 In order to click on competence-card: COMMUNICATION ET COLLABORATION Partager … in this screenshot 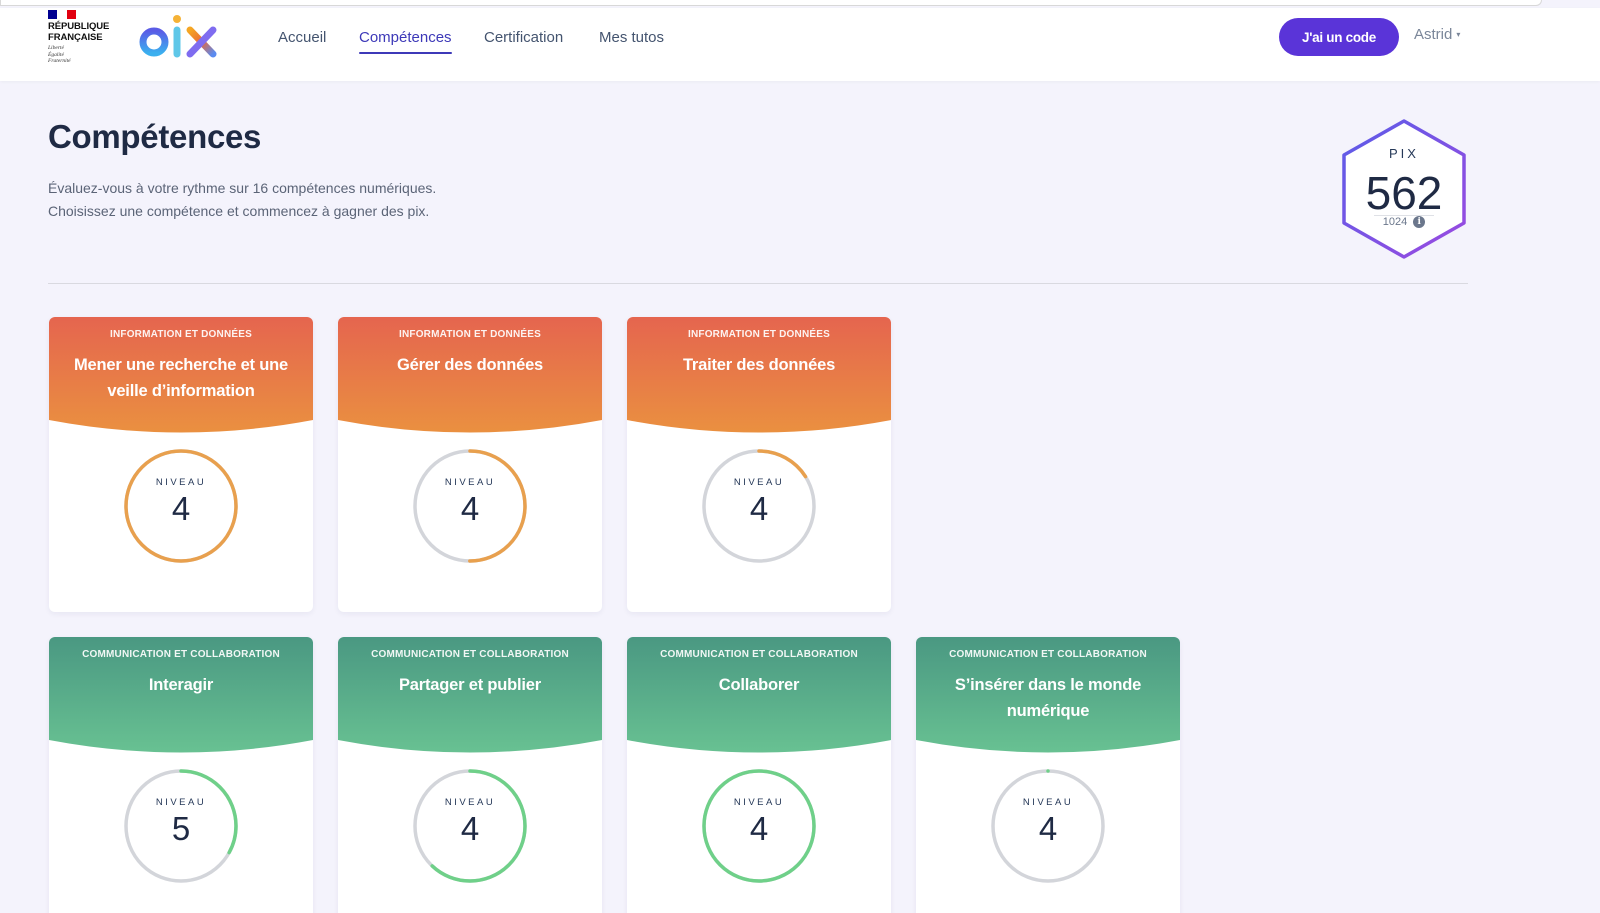, I will do `click(470, 775)`.